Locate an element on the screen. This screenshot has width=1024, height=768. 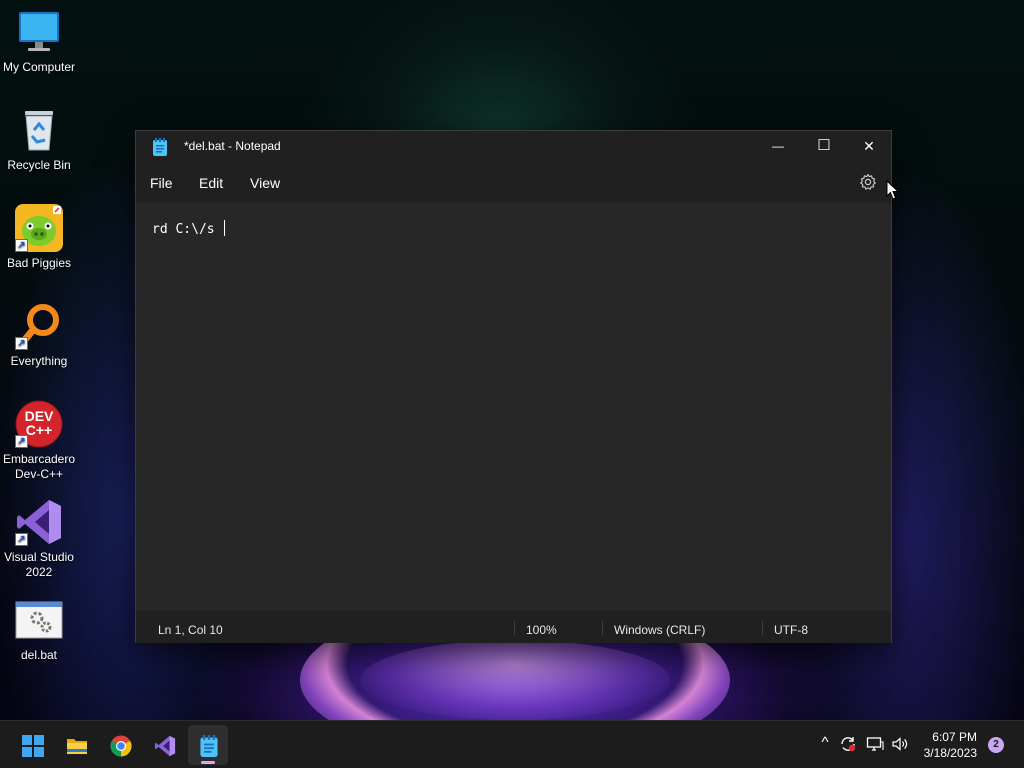
maximize-icon: ☐ is located at coordinates (824, 145).